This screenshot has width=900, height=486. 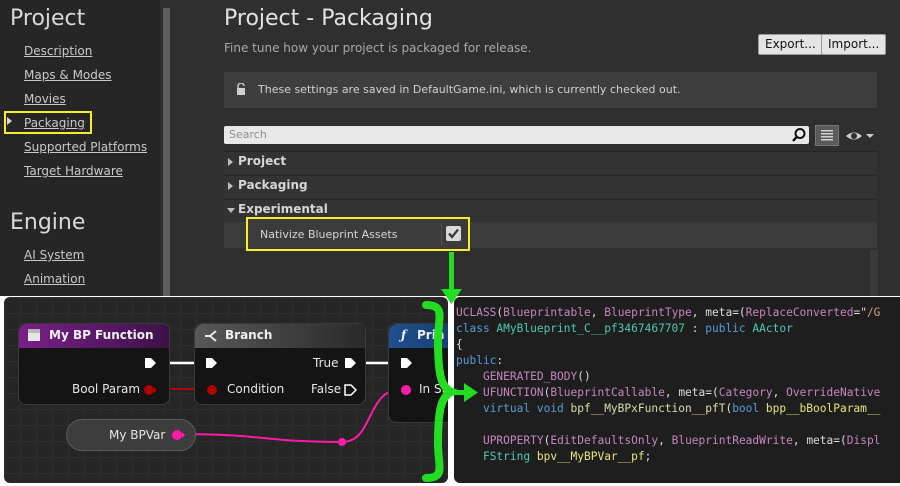 What do you see at coordinates (799, 312) in the screenshot?
I see `code-token: ReplaceConverted` at bounding box center [799, 312].